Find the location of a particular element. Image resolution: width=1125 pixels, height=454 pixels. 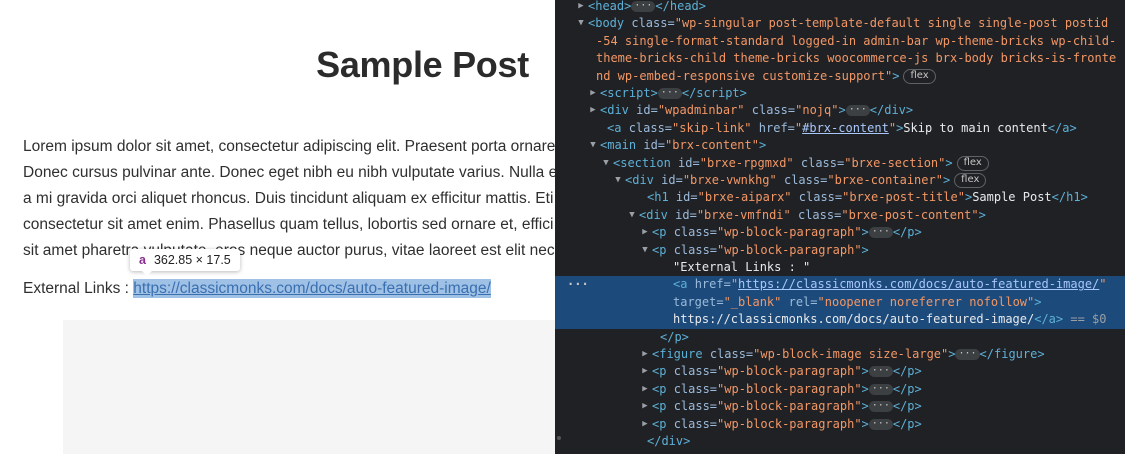

dom-row-p-node-expanded: ▼ <p class="wp-block-paragraph"> is located at coordinates (840, 250).